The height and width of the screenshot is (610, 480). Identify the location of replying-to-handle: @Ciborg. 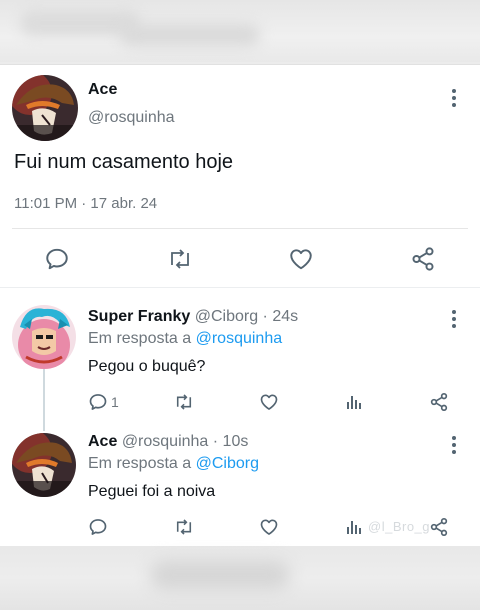
(227, 463).